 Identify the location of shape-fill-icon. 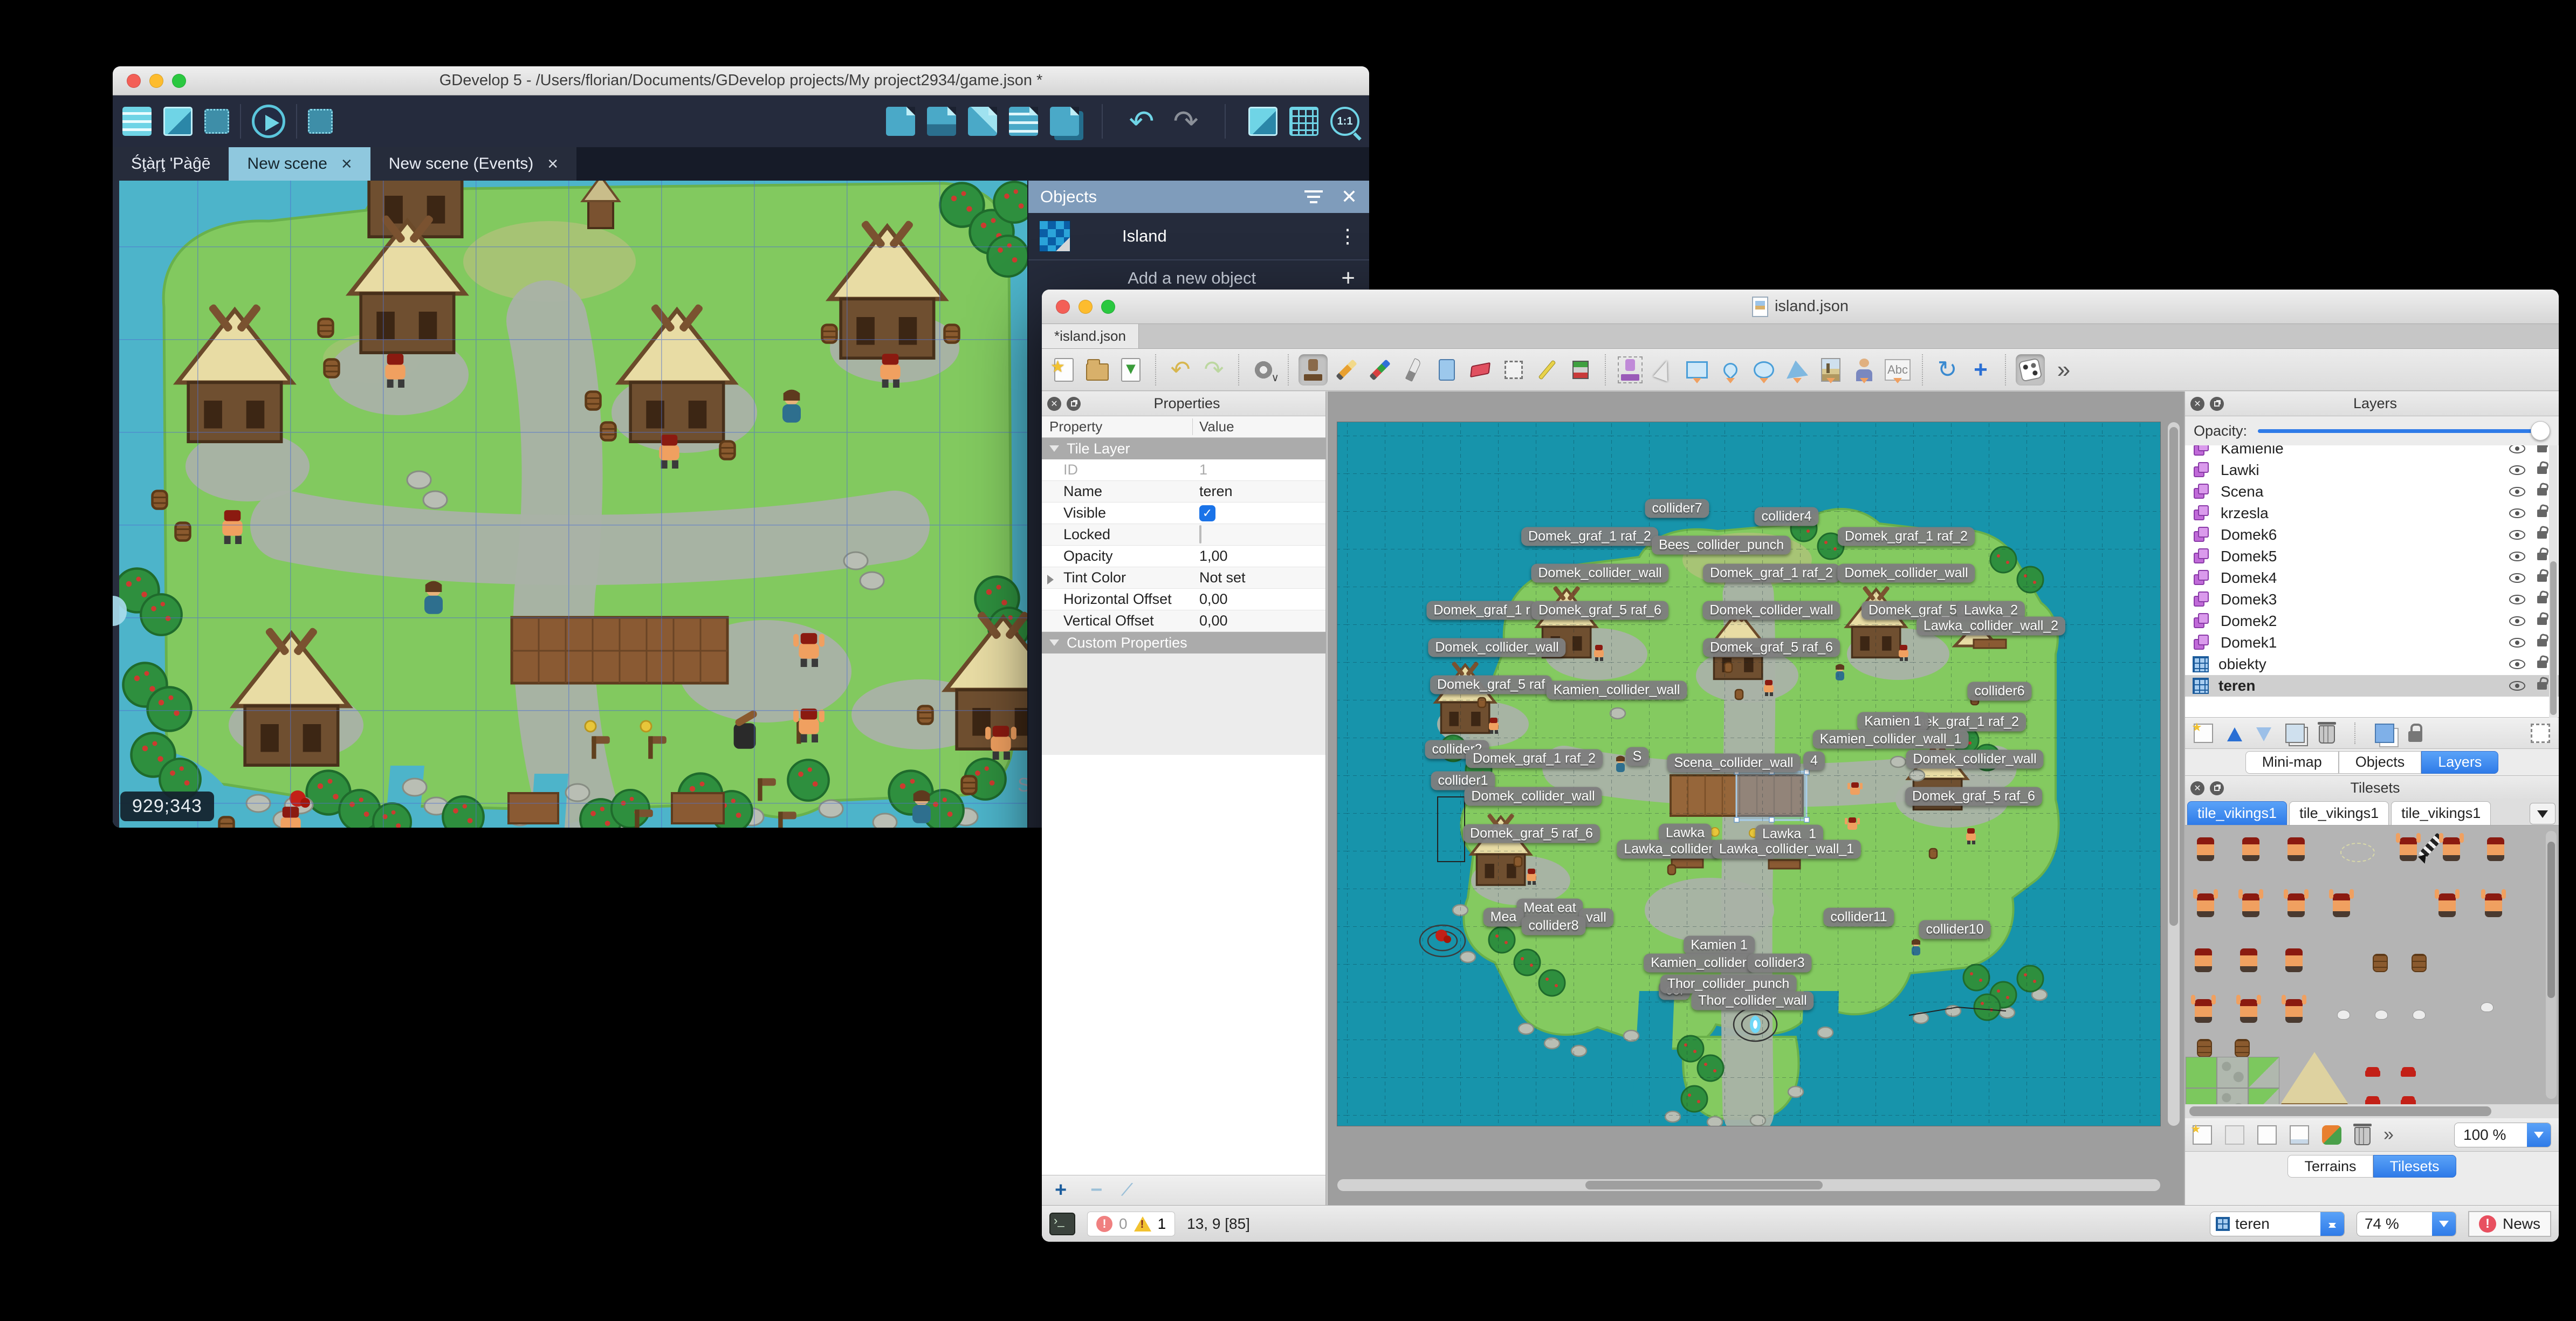
(1413, 370).